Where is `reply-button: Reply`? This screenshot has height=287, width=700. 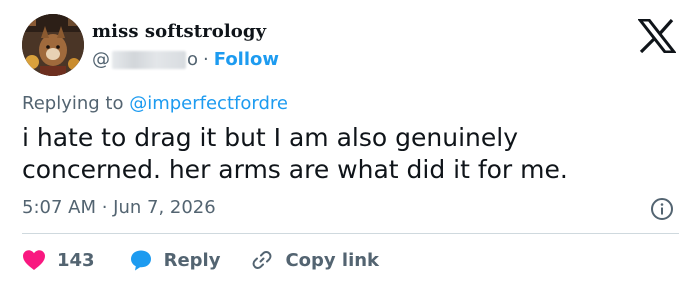
reply-button: Reply is located at coordinates (175, 260).